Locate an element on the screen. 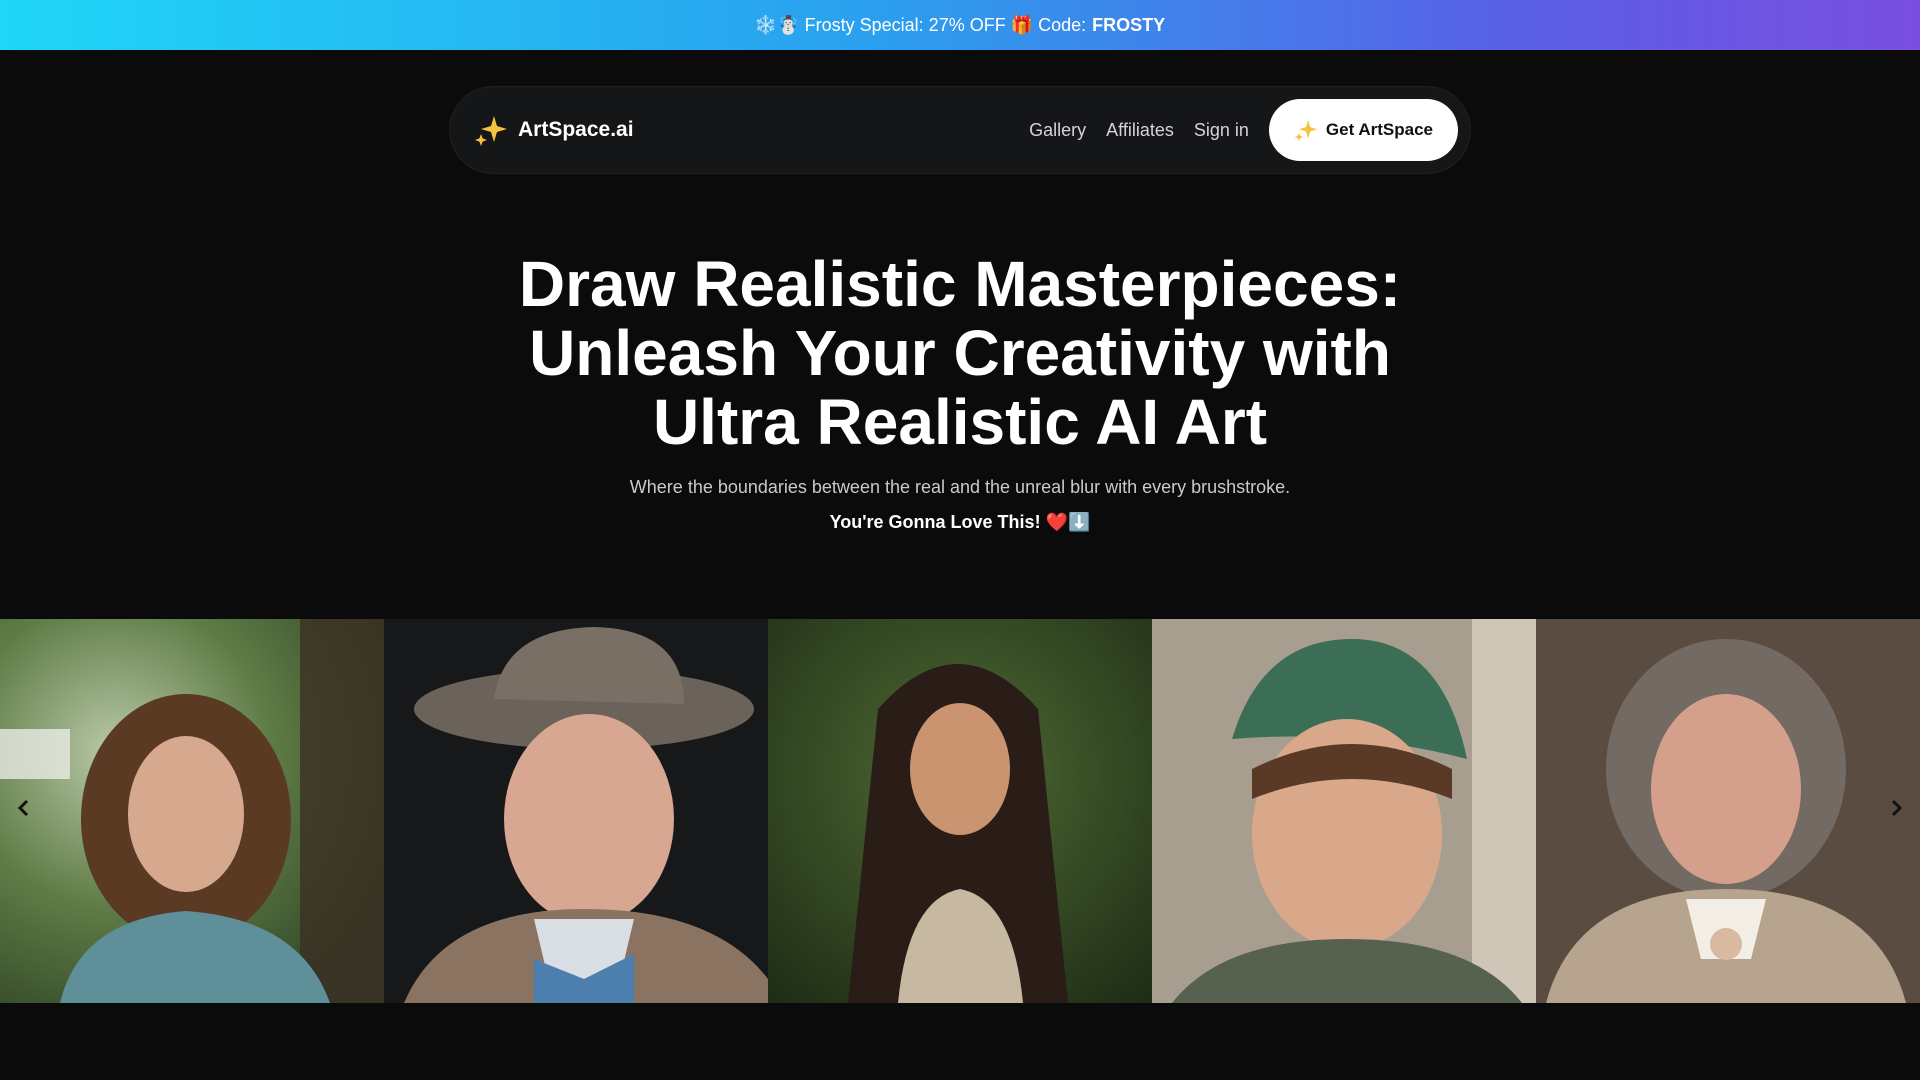  carousel-prev-button is located at coordinates (24, 810).